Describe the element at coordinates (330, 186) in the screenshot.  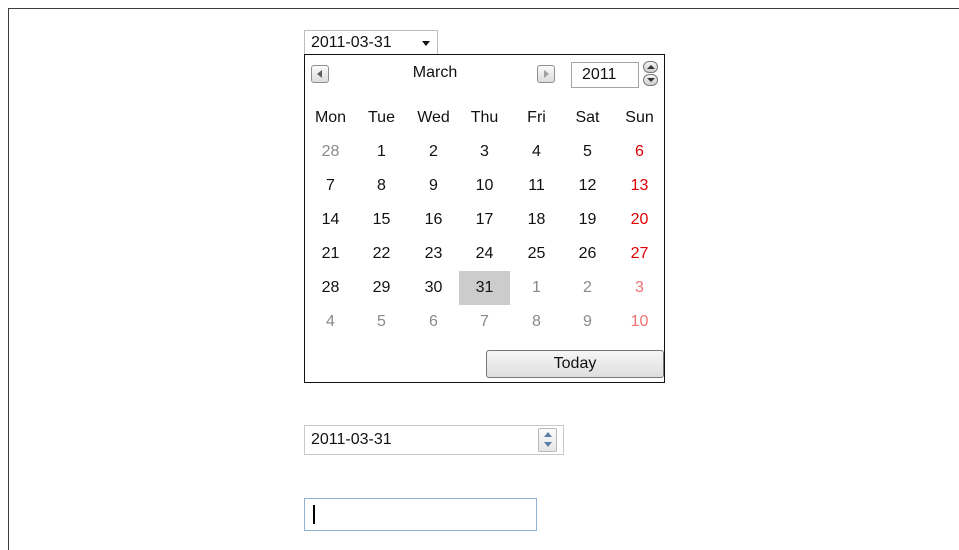
I see `calendar-day: 7` at that location.